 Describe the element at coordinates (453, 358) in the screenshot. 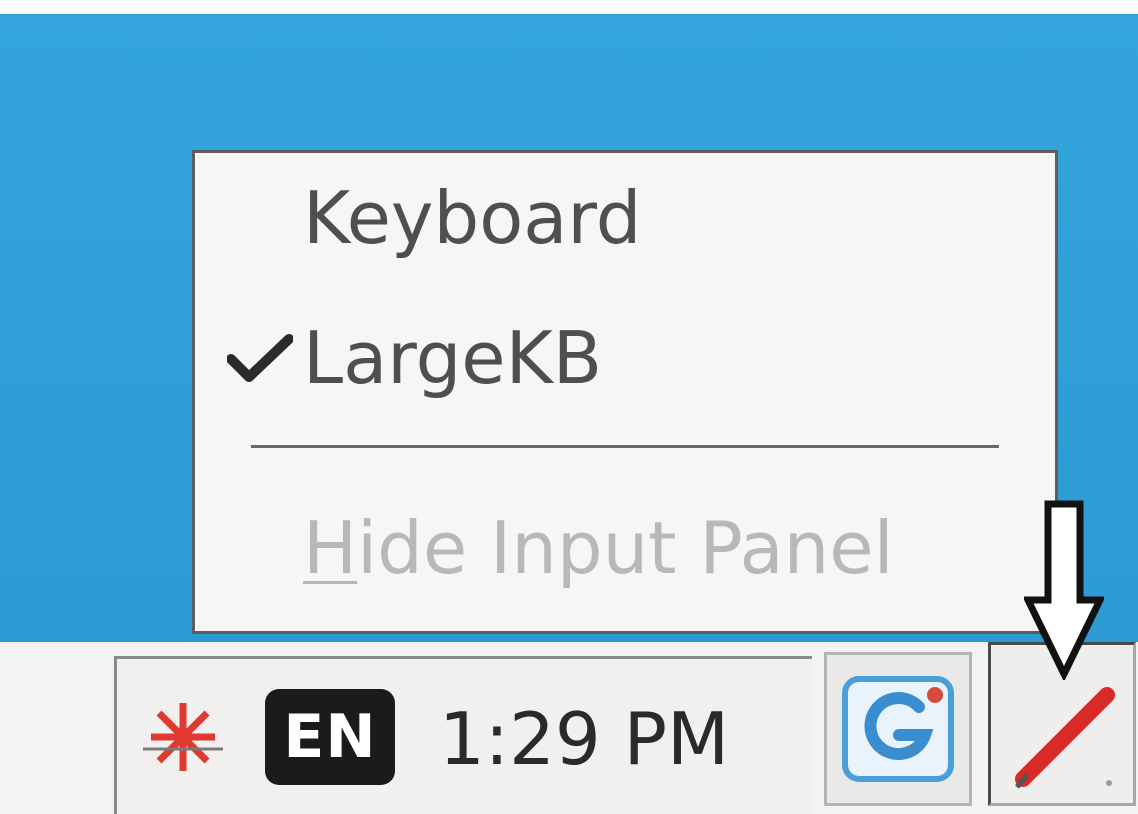

I see `menu-item-label: LargeKB` at that location.